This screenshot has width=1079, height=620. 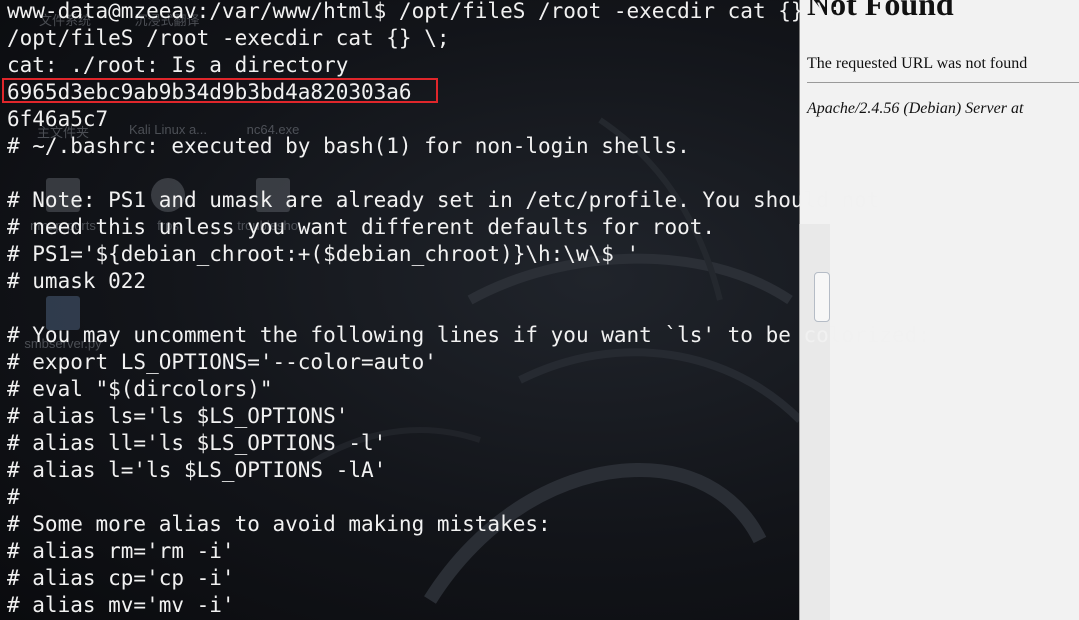 What do you see at coordinates (220, 90) in the screenshot?
I see `hash-highlight-box` at bounding box center [220, 90].